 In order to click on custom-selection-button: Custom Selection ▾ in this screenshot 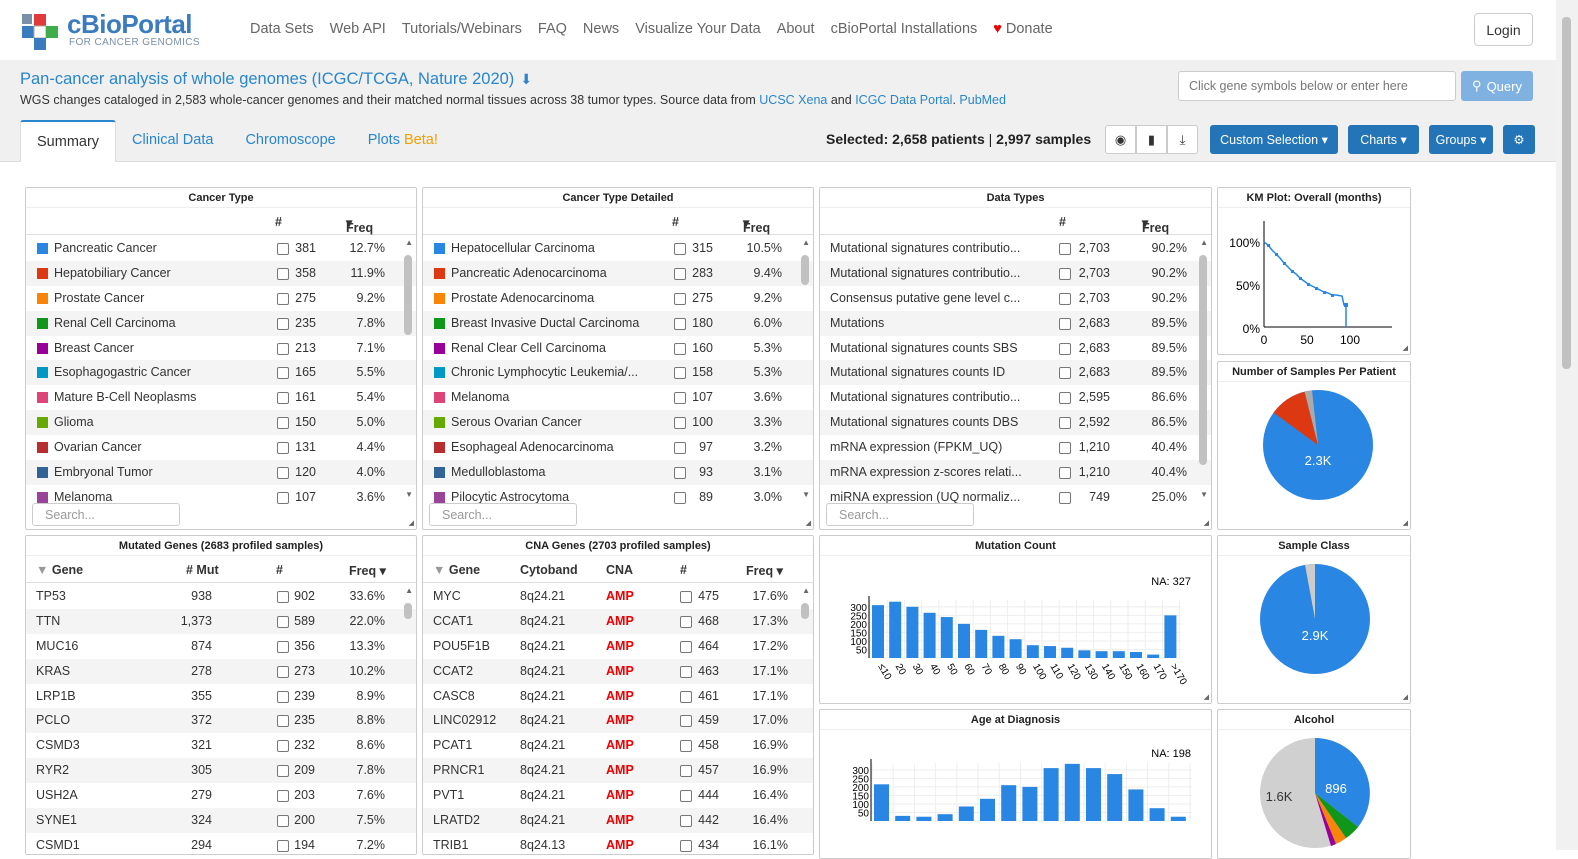, I will do `click(1274, 139)`.